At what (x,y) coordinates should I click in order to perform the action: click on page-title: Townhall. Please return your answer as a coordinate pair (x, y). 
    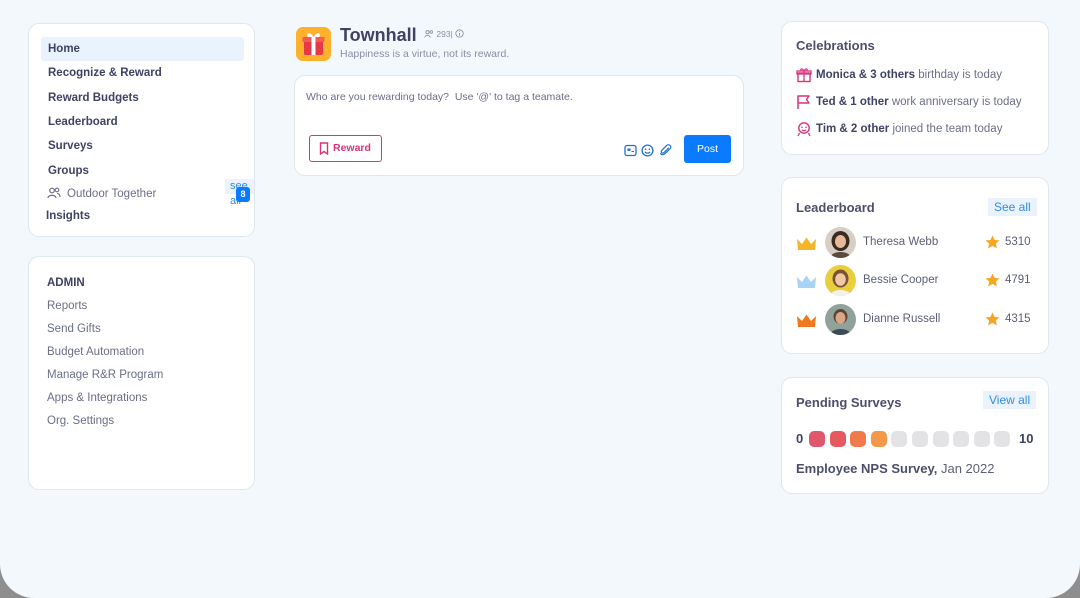
    Looking at the image, I should click on (378, 35).